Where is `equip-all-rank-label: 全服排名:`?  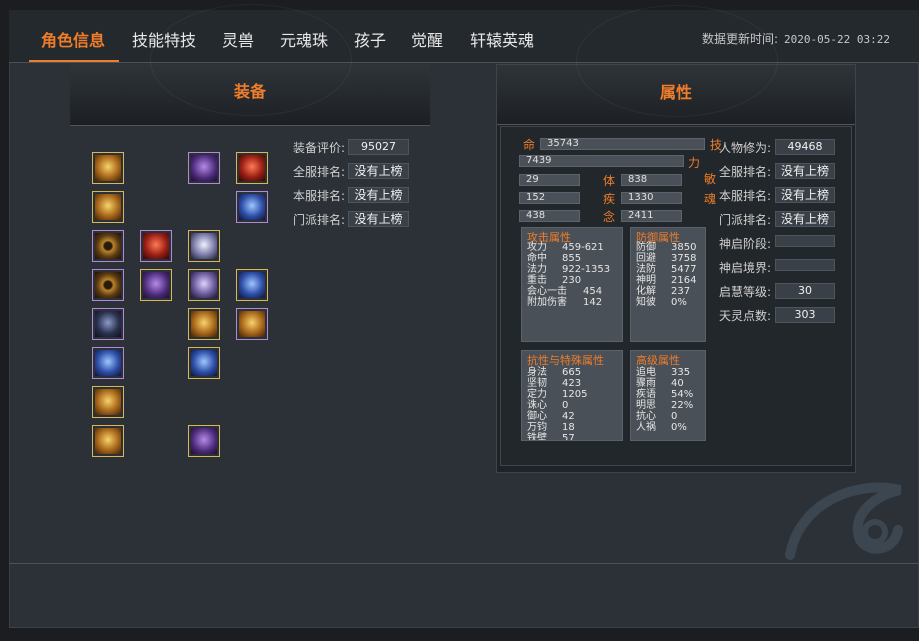
equip-all-rank-label: 全服排名: is located at coordinates (319, 172).